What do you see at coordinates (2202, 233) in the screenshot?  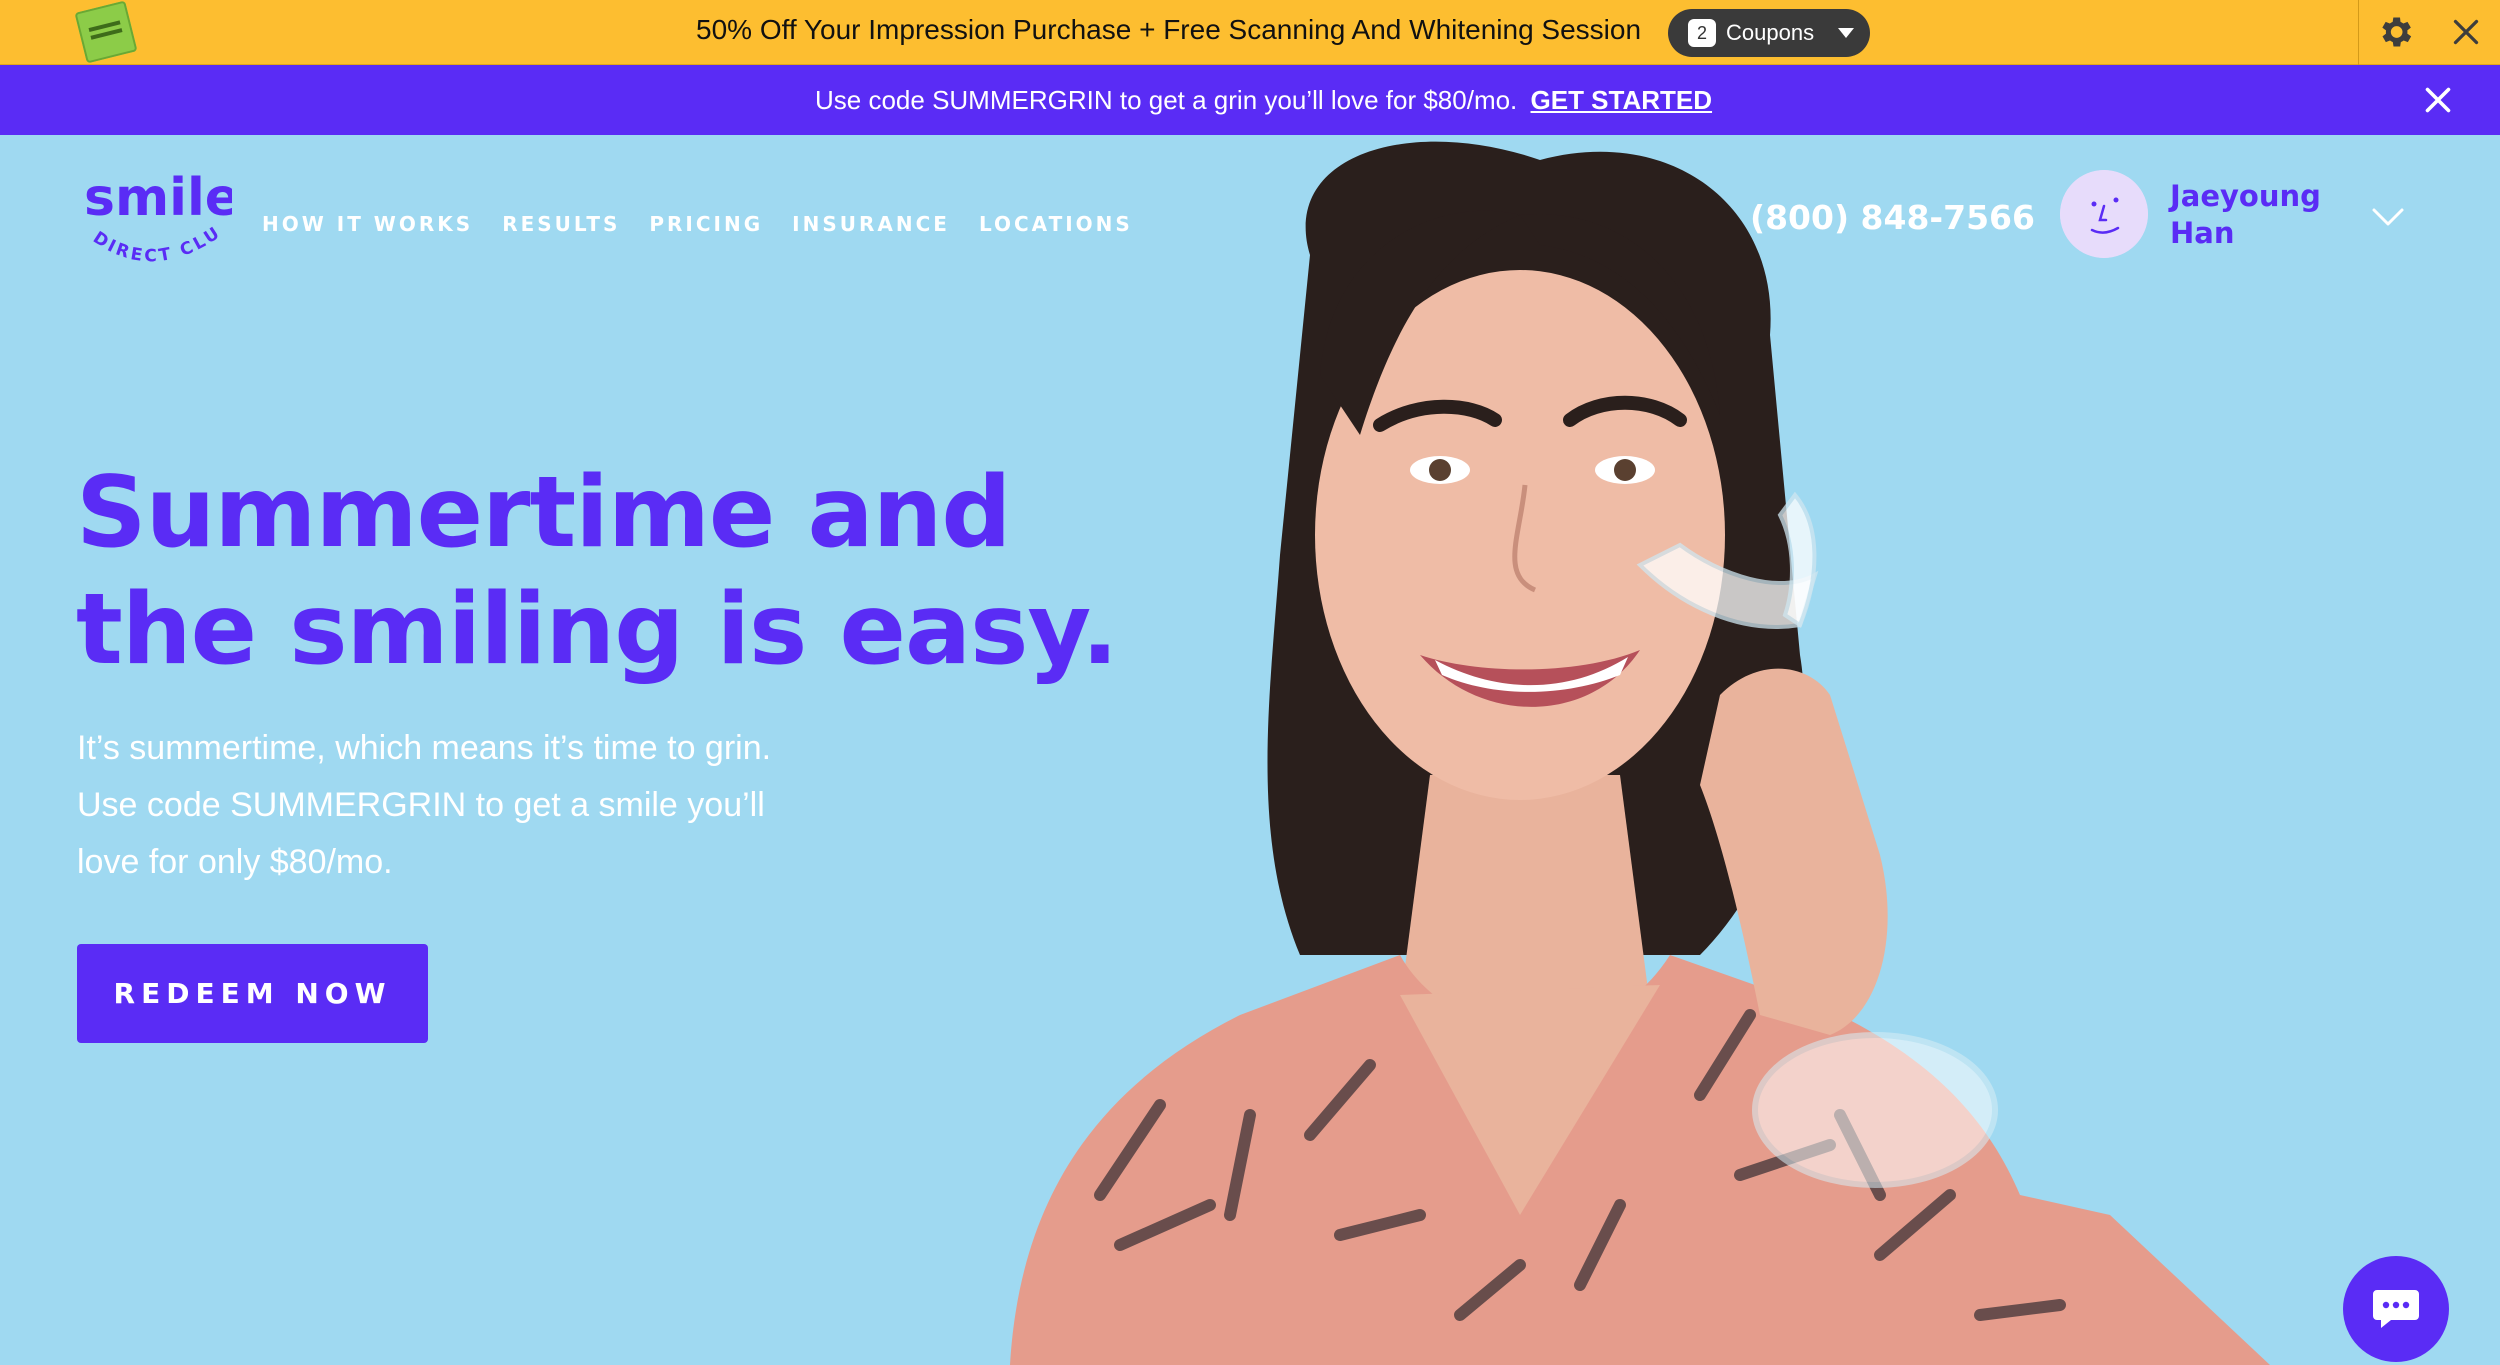 I see `user-last-name: Han` at bounding box center [2202, 233].